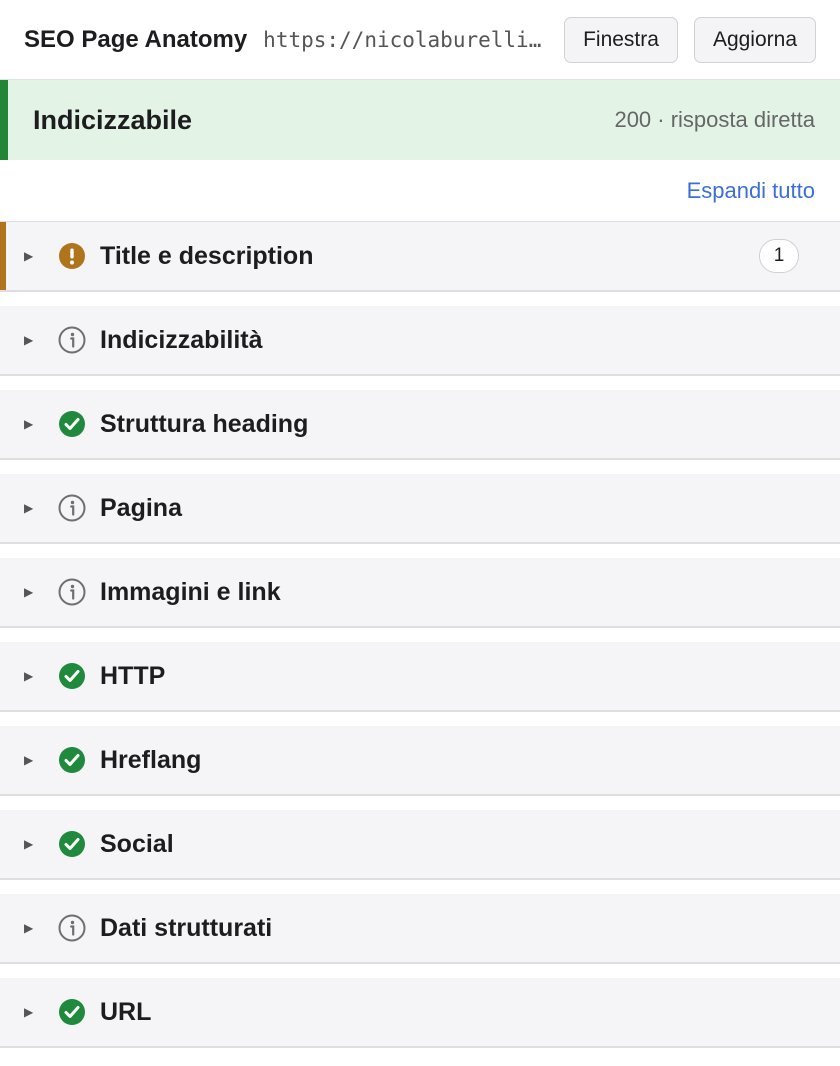  What do you see at coordinates (204, 423) in the screenshot?
I see `section-label: Struttura heading` at bounding box center [204, 423].